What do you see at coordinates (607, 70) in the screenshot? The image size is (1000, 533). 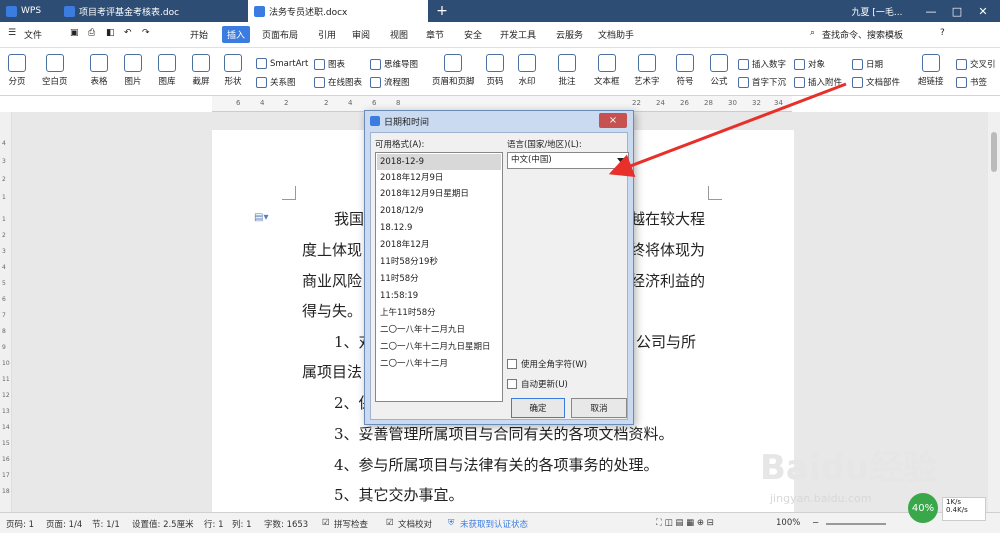 I see `textbox-button: 文本框` at bounding box center [607, 70].